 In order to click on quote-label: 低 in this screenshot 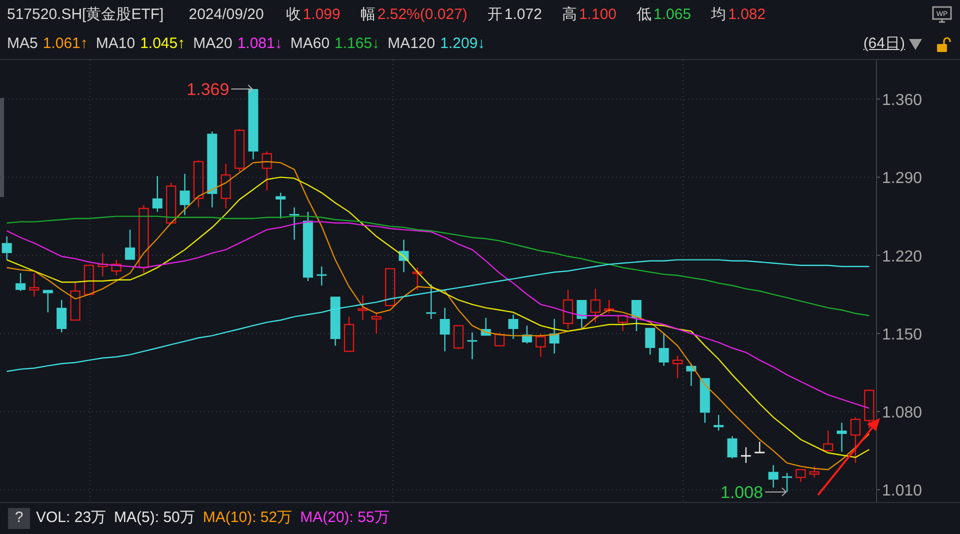, I will do `click(644, 14)`.